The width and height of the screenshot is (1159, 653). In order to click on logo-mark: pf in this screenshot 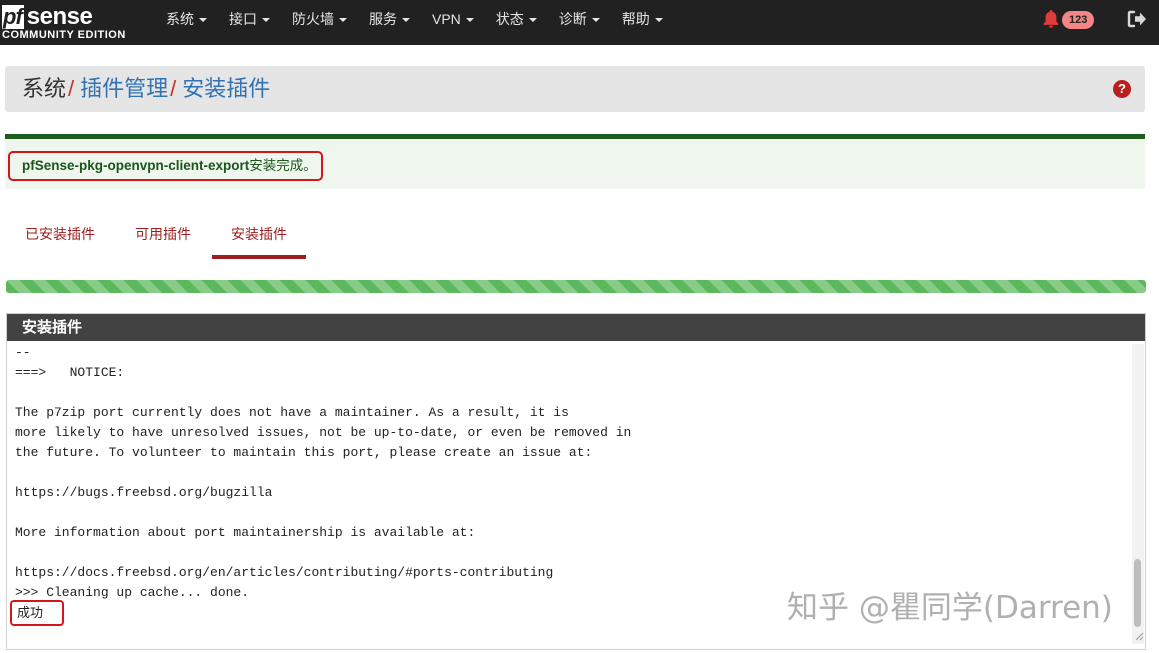, I will do `click(13, 16)`.